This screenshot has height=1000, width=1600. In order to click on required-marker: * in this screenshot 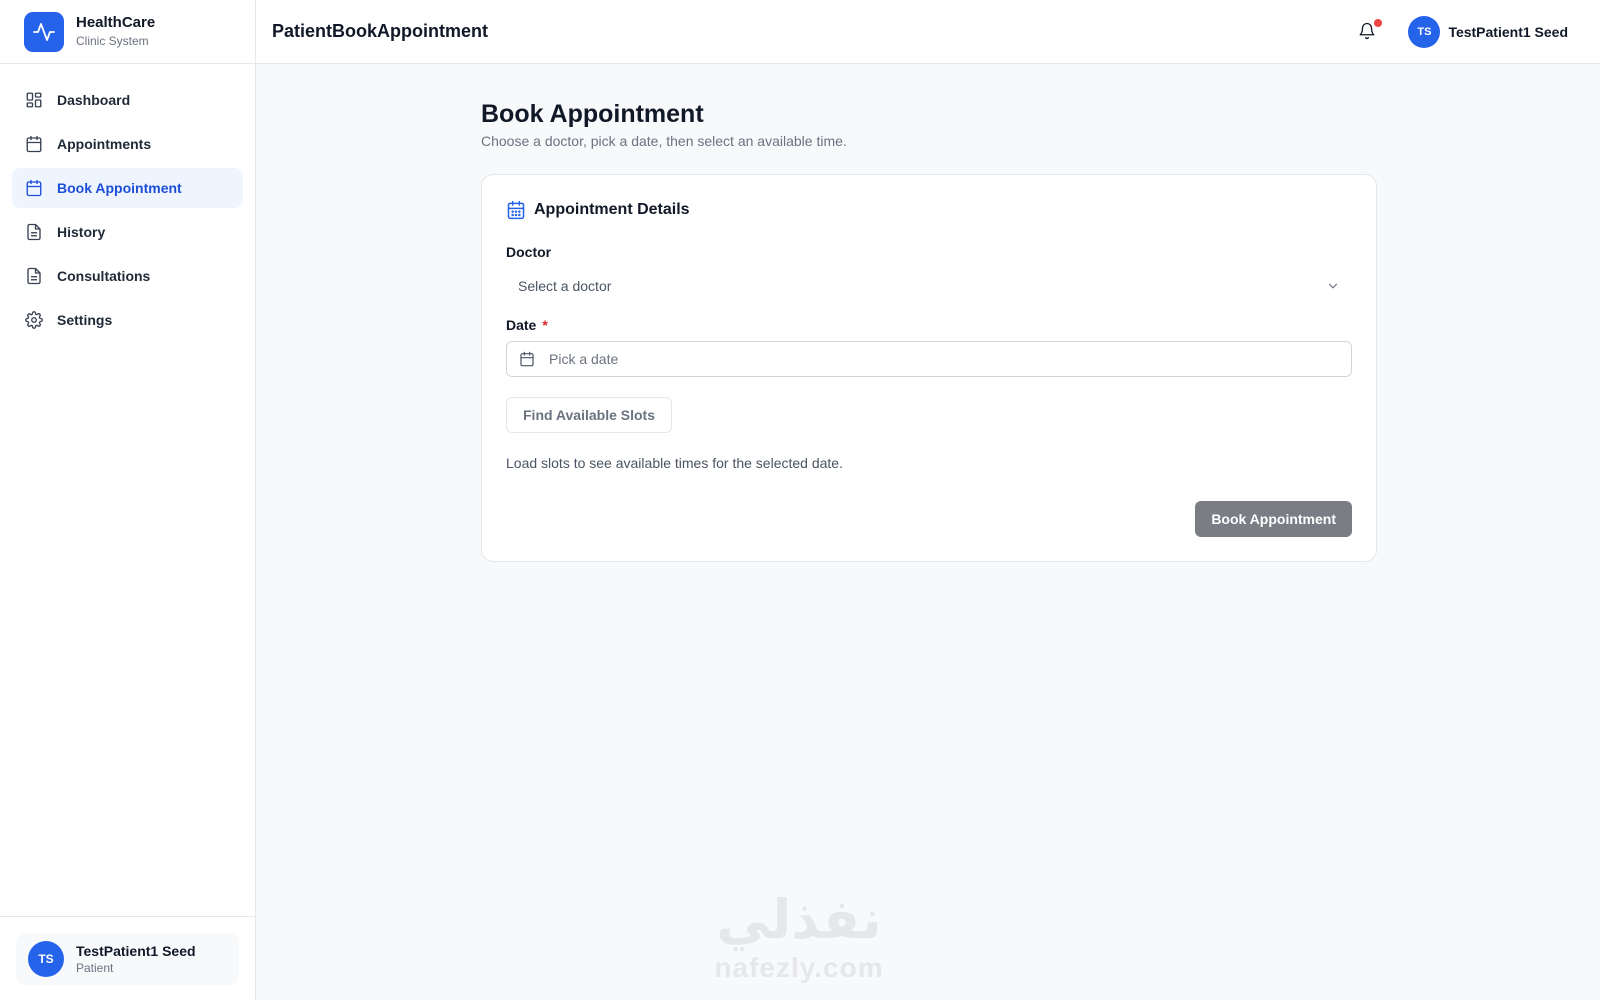, I will do `click(545, 325)`.